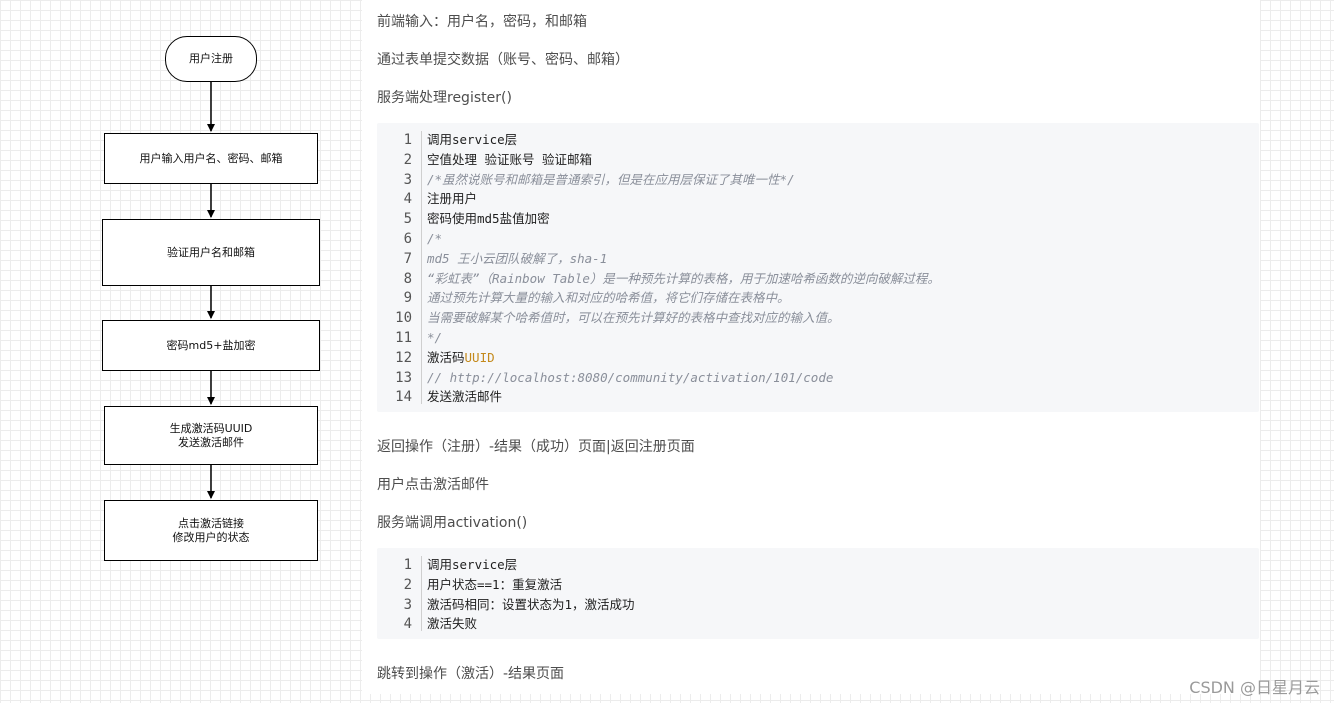 The width and height of the screenshot is (1334, 703). What do you see at coordinates (818, 199) in the screenshot?
I see `code-line: 4 注册用户` at bounding box center [818, 199].